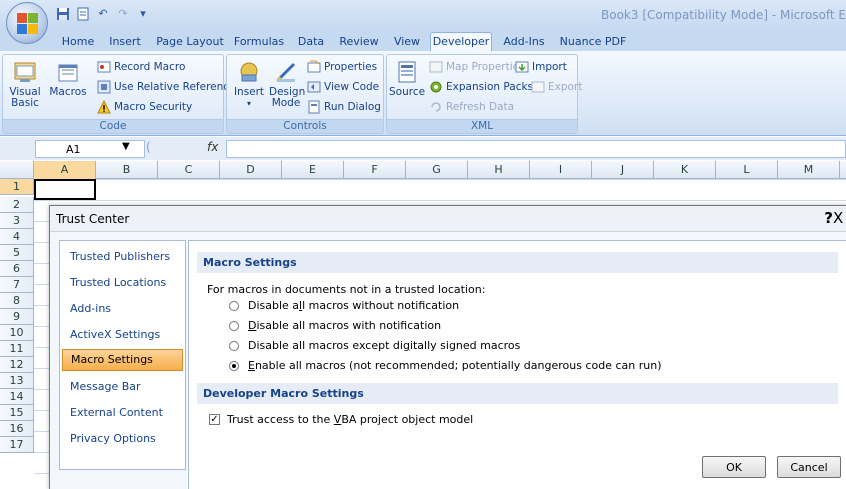 The height and width of the screenshot is (489, 846). I want to click on view-code-label: View Code, so click(352, 87).